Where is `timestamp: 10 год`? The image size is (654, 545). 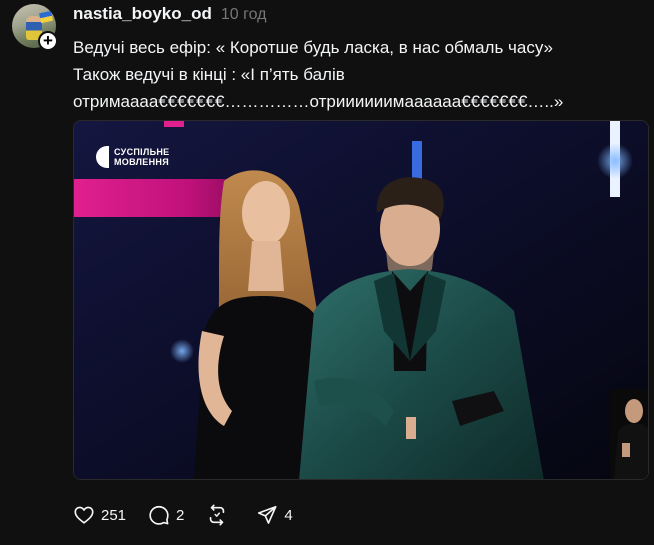
timestamp: 10 год is located at coordinates (244, 15).